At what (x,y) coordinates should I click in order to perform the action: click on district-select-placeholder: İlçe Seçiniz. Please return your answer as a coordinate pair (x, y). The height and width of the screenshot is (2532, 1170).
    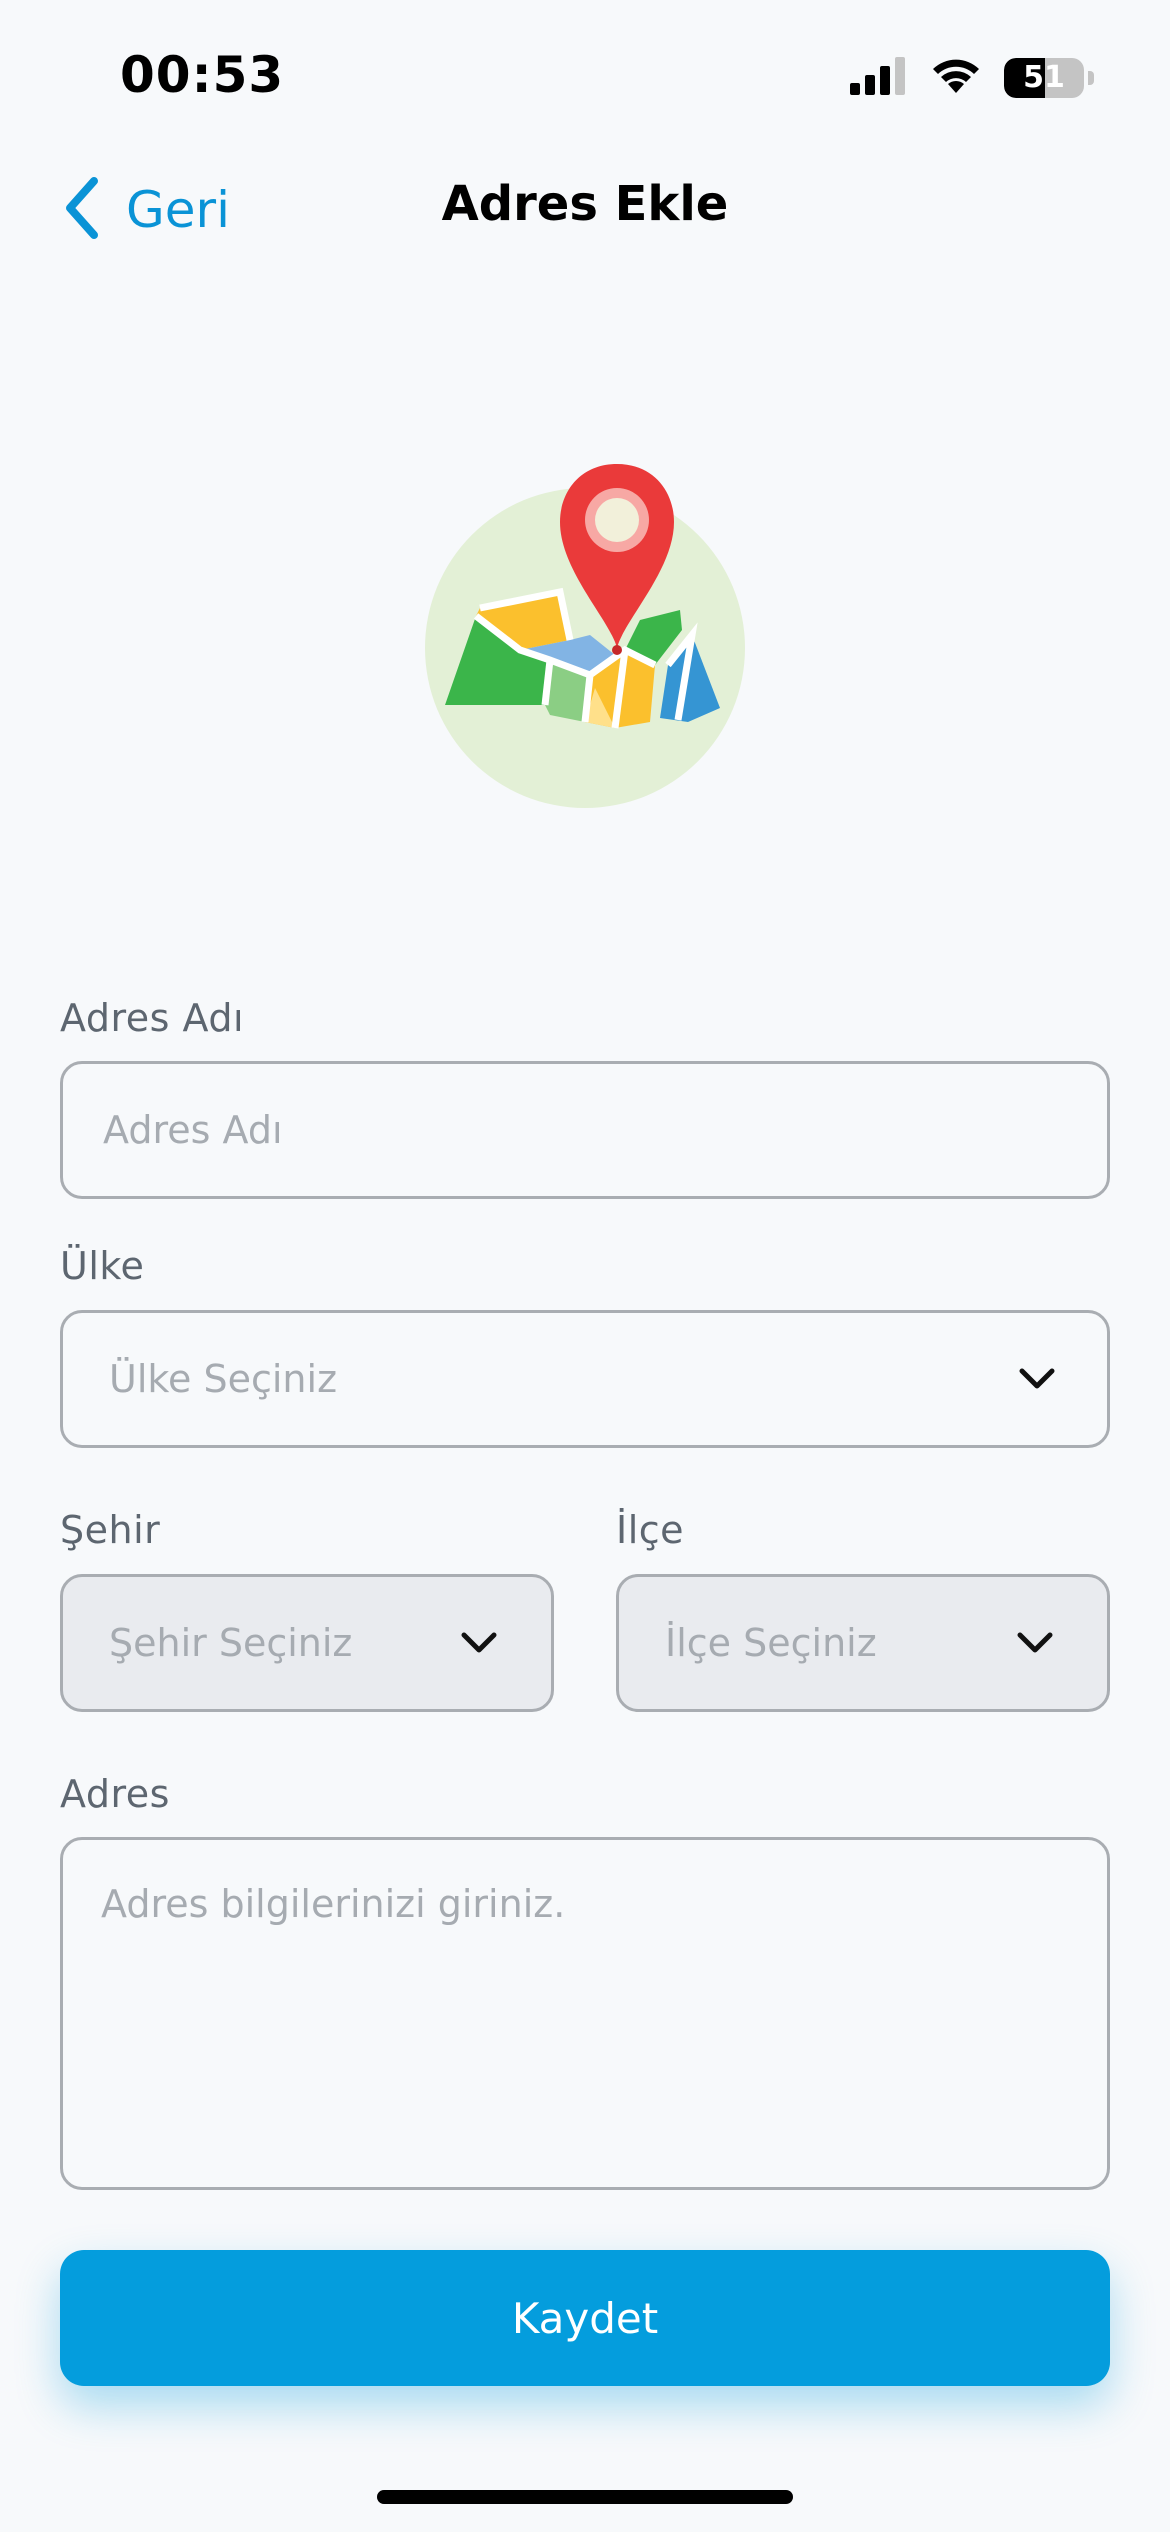
    Looking at the image, I should click on (771, 1643).